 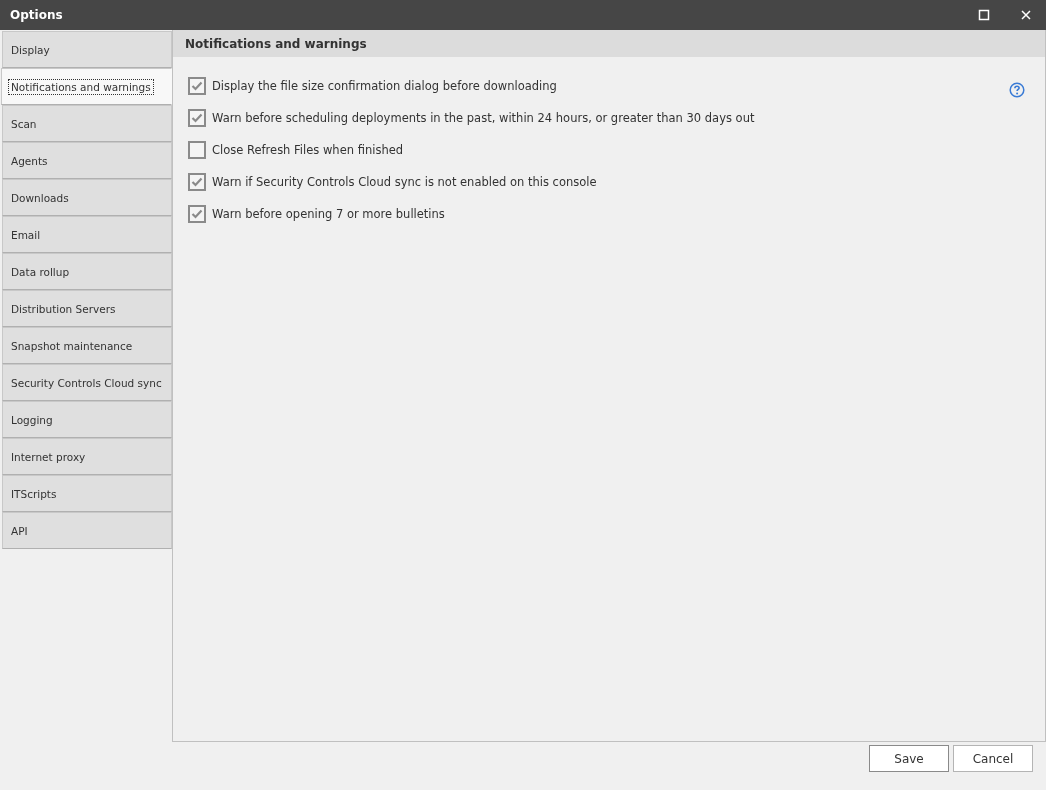 What do you see at coordinates (87, 123) in the screenshot?
I see `sidebar-tab: Scan` at bounding box center [87, 123].